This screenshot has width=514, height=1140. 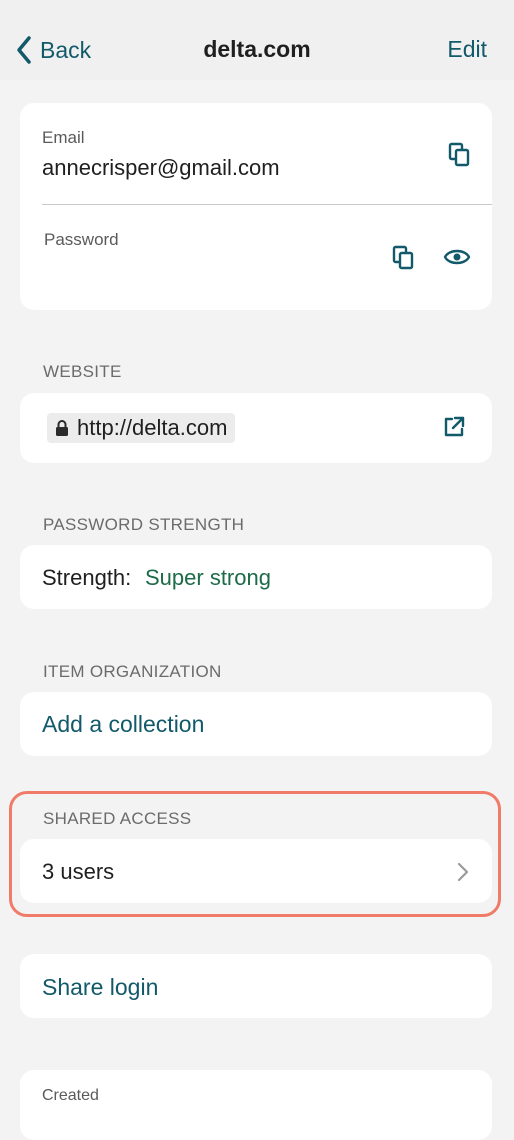 I want to click on item-organization-header: ITEM ORGANIZATION, so click(x=132, y=671).